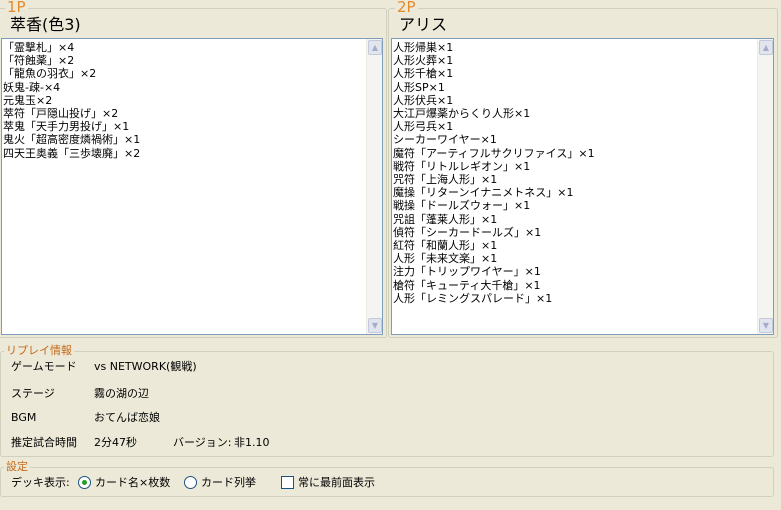 The height and width of the screenshot is (510, 781). What do you see at coordinates (287, 482) in the screenshot?
I see `always-on-top-checkbox` at bounding box center [287, 482].